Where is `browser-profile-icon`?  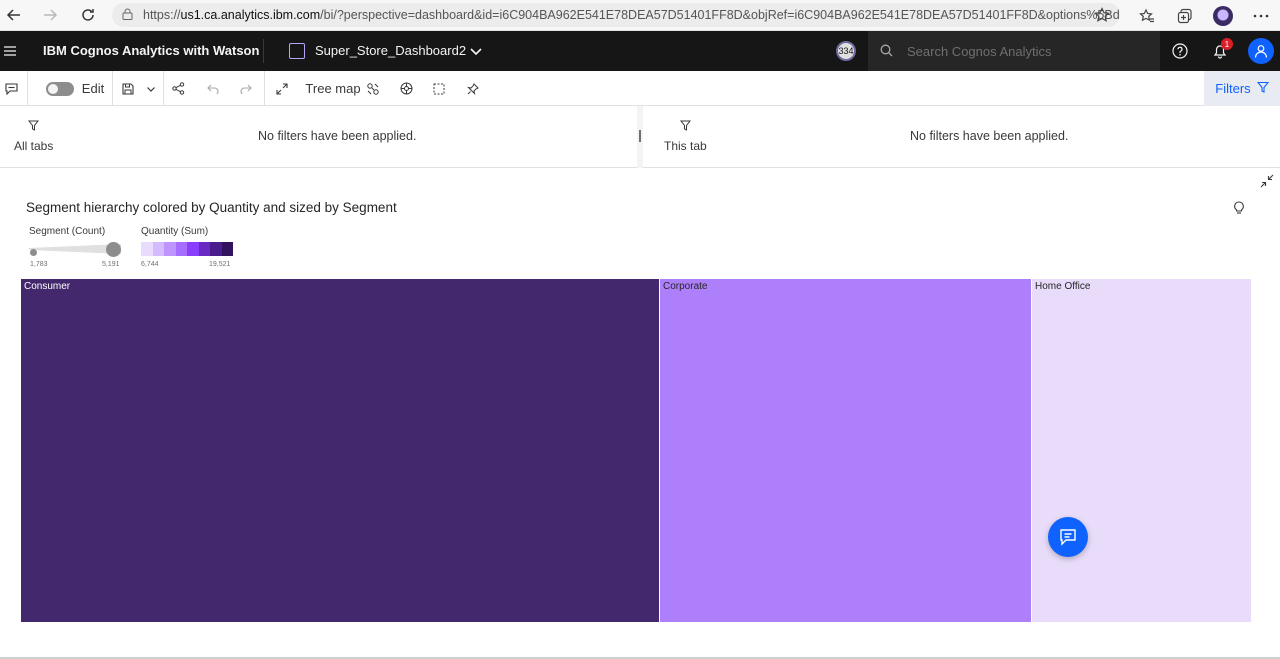
browser-profile-icon is located at coordinates (1223, 16).